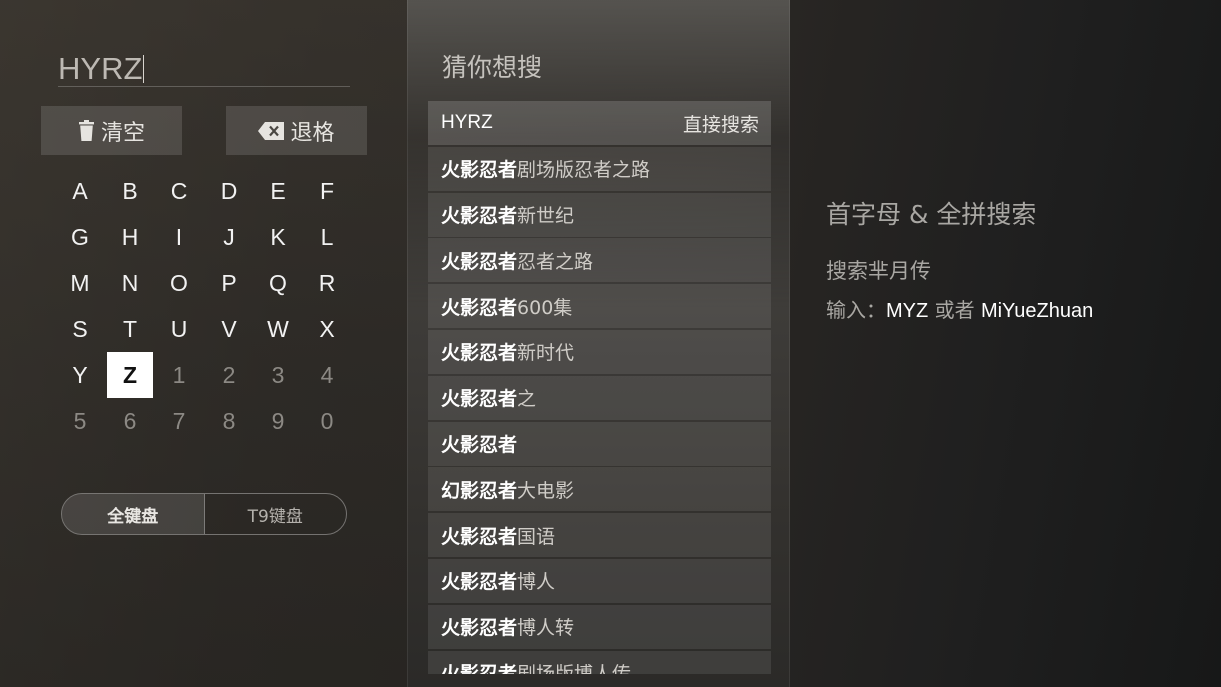  What do you see at coordinates (100, 68) in the screenshot?
I see `search-query-text: HYRZ` at bounding box center [100, 68].